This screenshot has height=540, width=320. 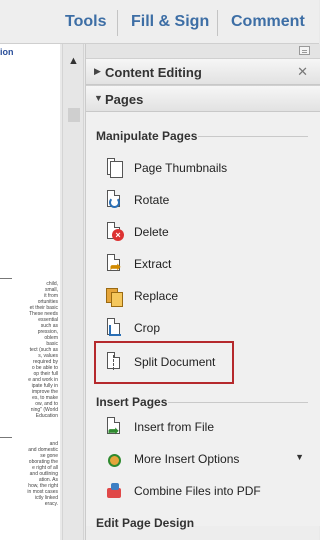 I want to click on tool-delete: × Delete, so click(x=204, y=232).